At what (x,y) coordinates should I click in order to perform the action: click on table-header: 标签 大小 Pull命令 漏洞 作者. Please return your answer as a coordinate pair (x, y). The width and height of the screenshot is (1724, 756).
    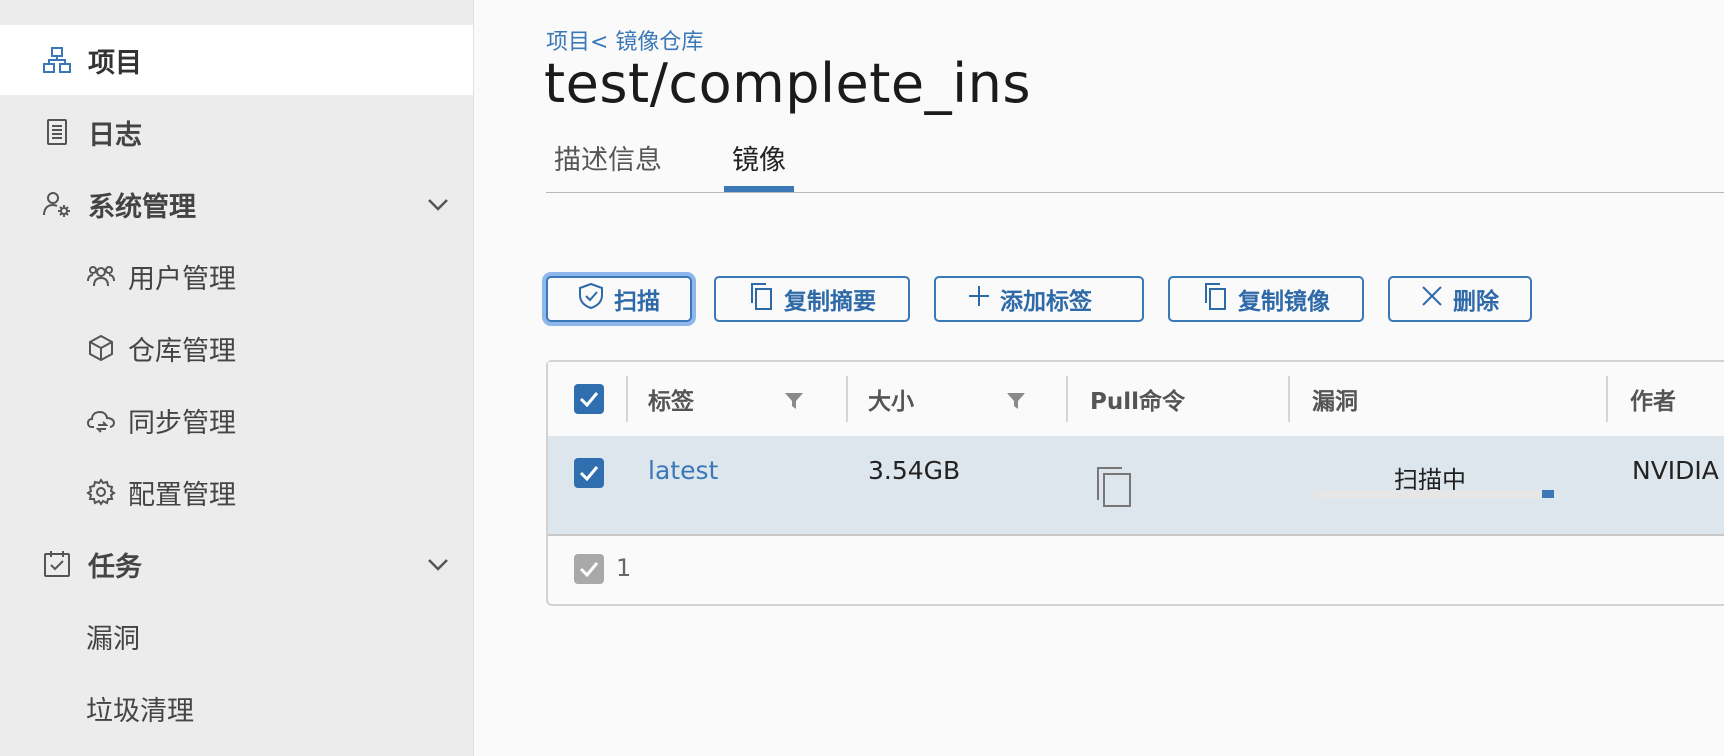
    Looking at the image, I should click on (1136, 400).